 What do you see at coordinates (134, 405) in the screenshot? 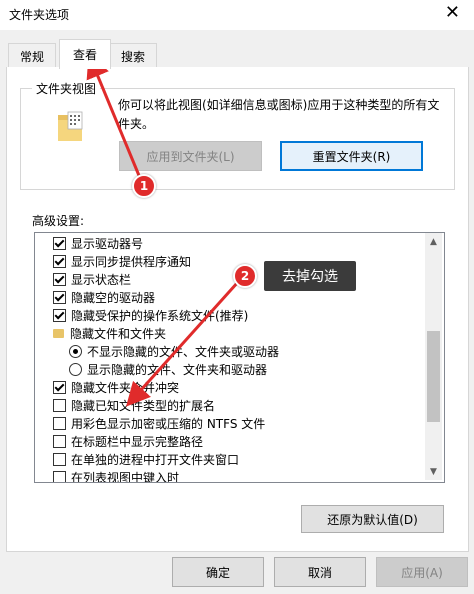
I see `list-item-hide-extensions: 隐藏已知文件类型的扩展名` at bounding box center [134, 405].